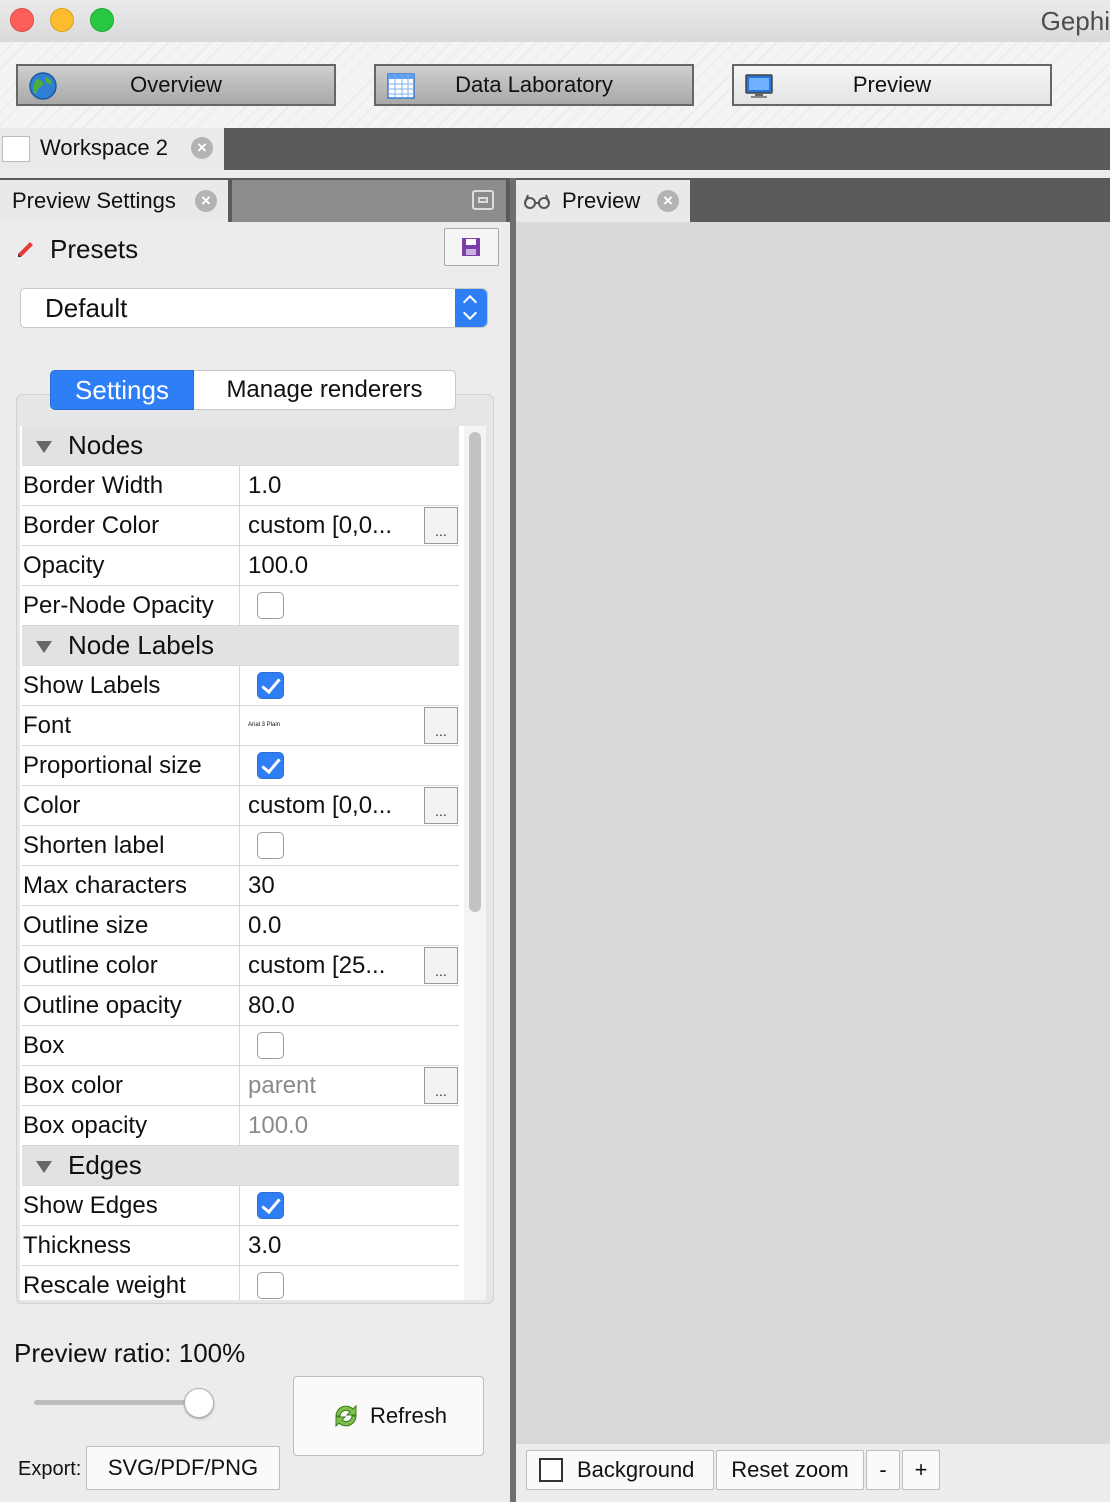 The width and height of the screenshot is (1110, 1502). Describe the element at coordinates (921, 1470) in the screenshot. I see `zoom-in-button: +` at that location.